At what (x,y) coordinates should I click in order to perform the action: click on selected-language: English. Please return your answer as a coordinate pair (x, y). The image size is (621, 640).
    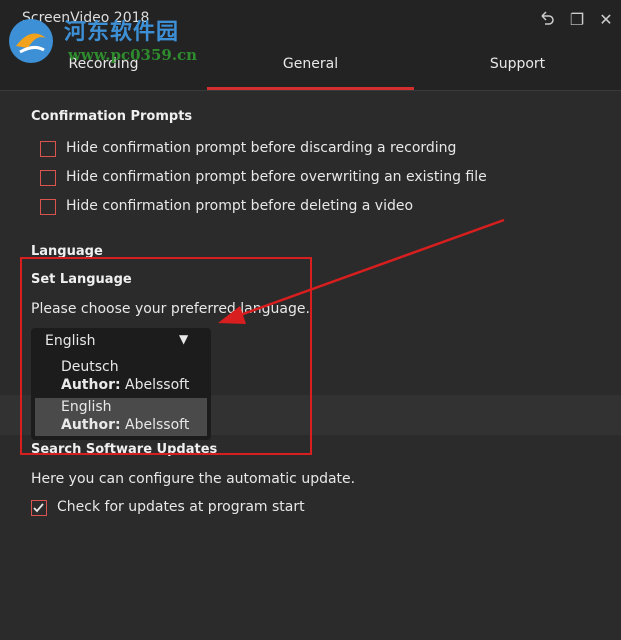
    Looking at the image, I should click on (70, 341).